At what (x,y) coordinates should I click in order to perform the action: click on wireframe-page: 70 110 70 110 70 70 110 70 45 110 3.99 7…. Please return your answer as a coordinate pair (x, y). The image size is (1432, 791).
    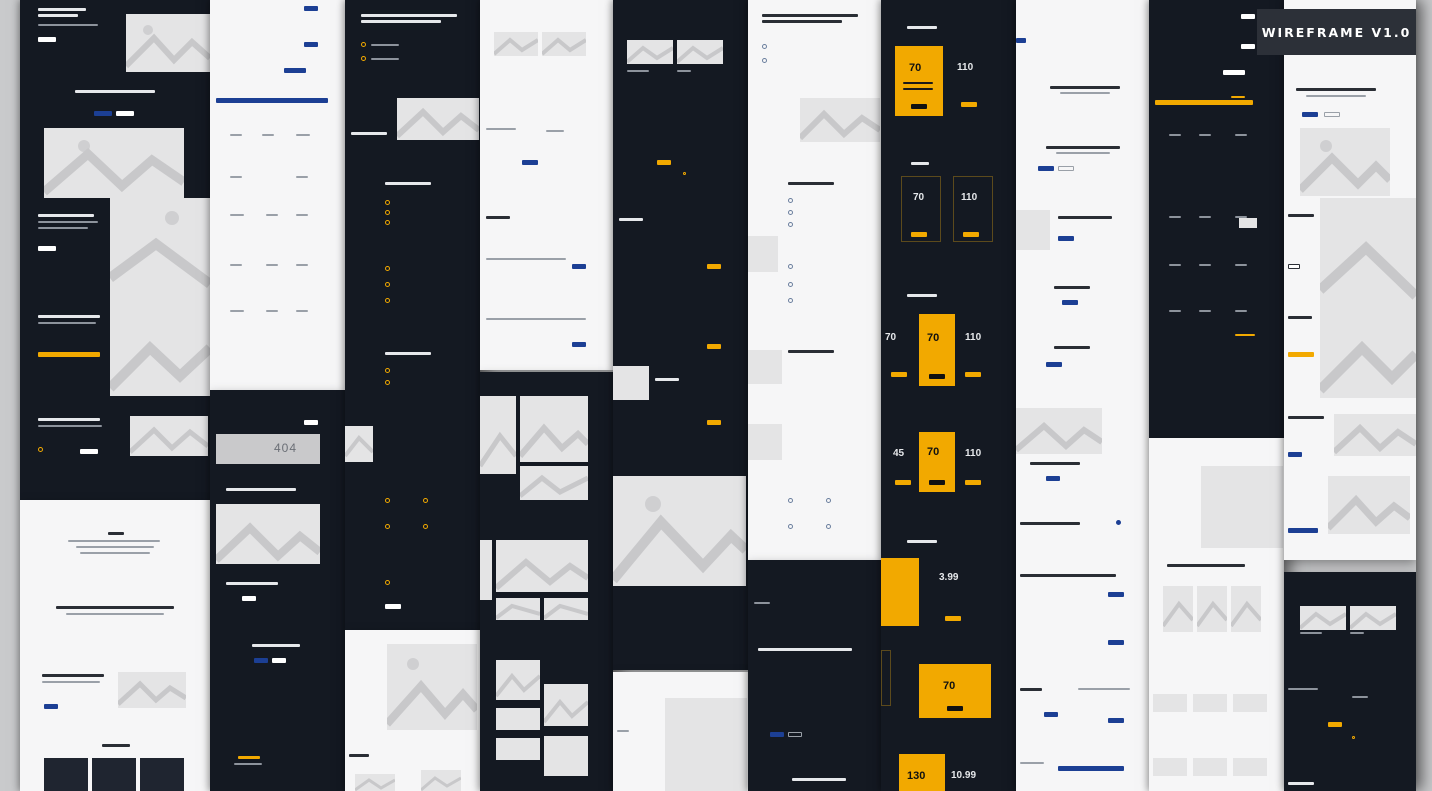
    Looking at the image, I should click on (948, 395).